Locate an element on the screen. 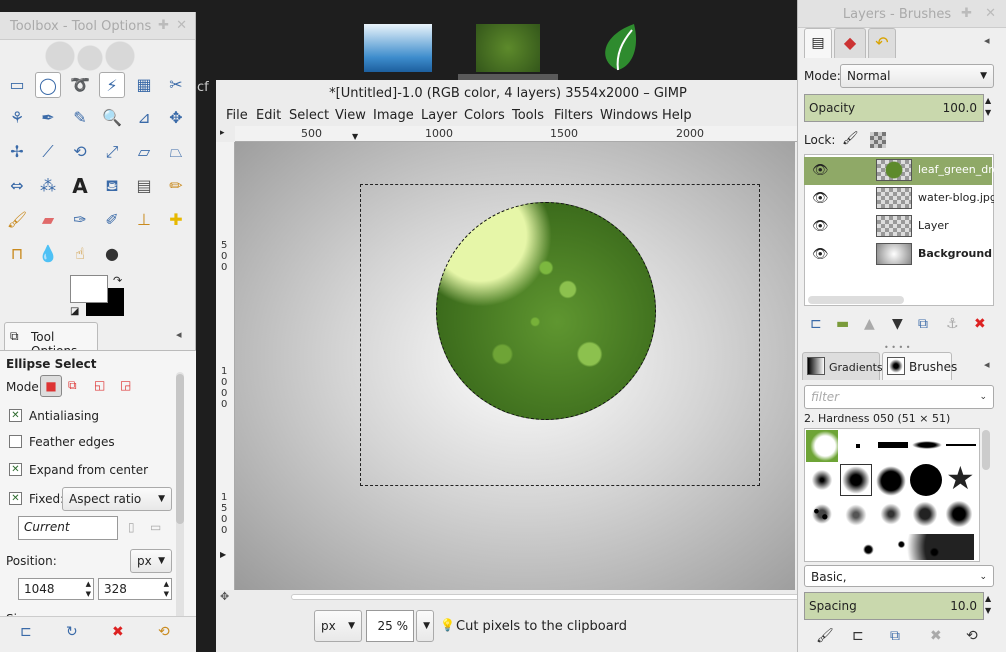 Image resolution: width=1006 pixels, height=652 pixels. fixed-checkbox: ✕ is located at coordinates (15, 498).